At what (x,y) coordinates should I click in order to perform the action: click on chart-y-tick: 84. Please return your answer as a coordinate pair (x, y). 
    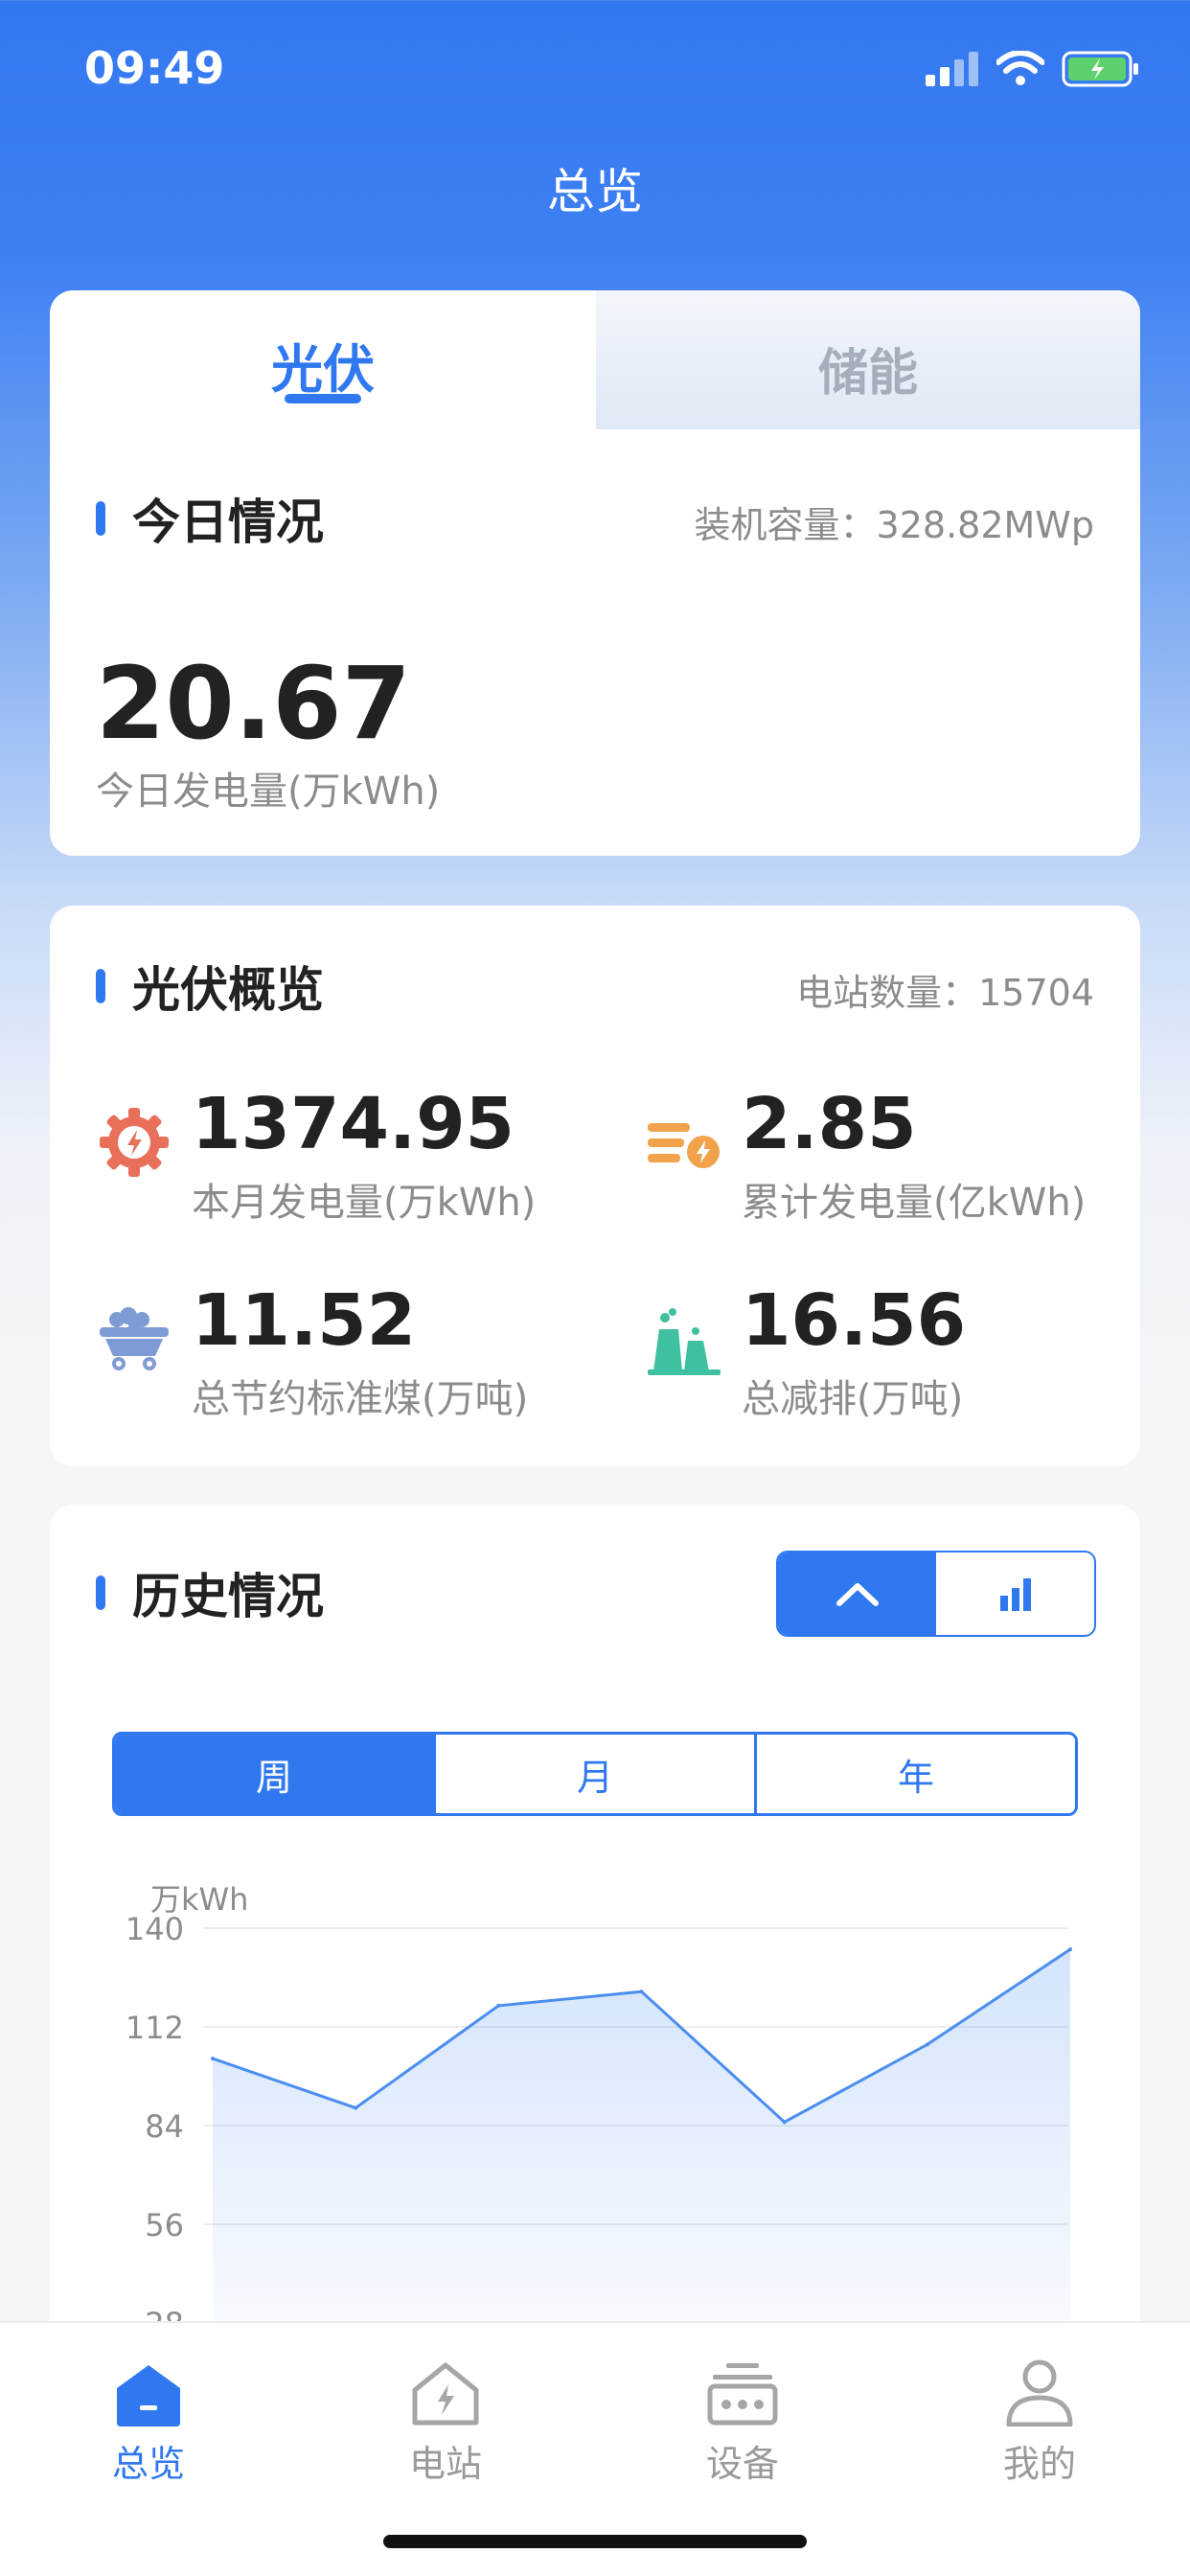
    Looking at the image, I should click on (164, 2126).